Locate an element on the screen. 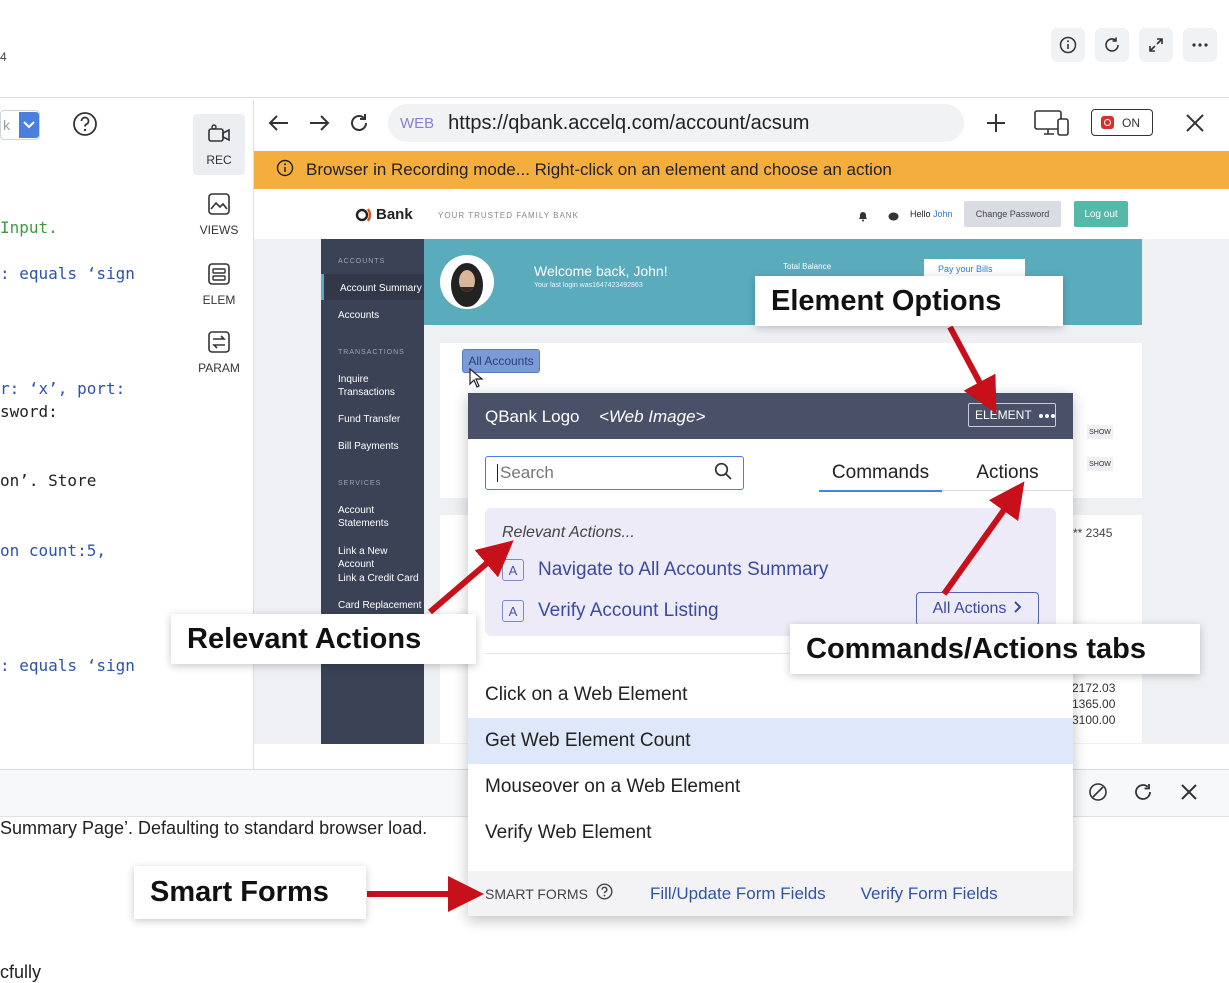  arrow-relevant-actions is located at coordinates (471, 577).